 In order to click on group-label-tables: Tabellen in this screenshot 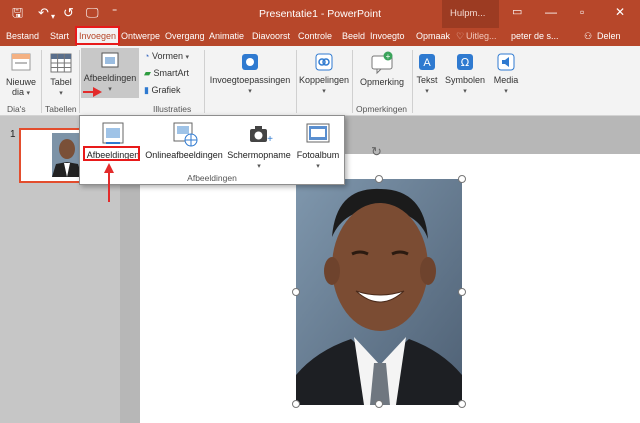, I will do `click(61, 109)`.